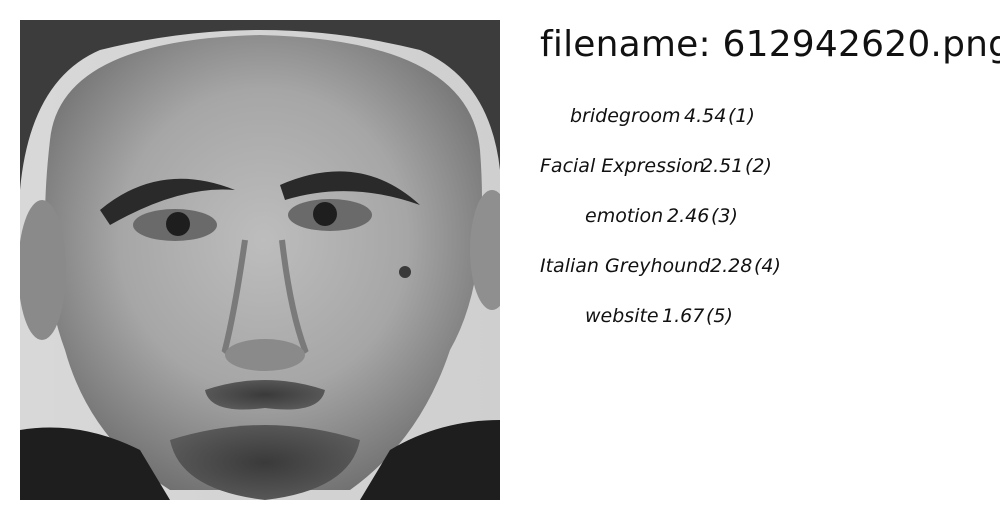 The height and width of the screenshot is (520, 1000). I want to click on tag-label-1: bridegroom, so click(625, 116).